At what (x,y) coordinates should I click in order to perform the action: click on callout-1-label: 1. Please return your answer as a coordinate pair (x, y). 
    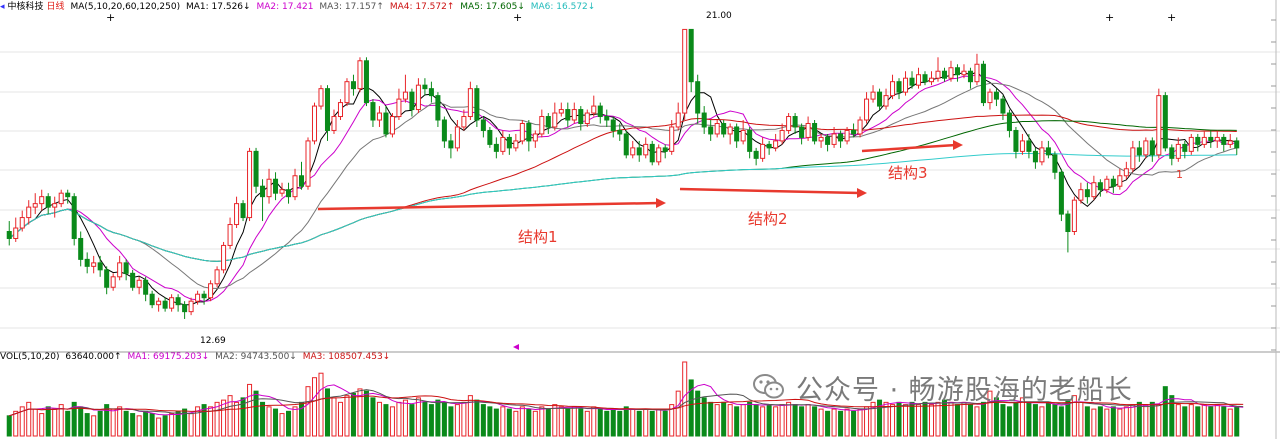
    Looking at the image, I should click on (1179, 174).